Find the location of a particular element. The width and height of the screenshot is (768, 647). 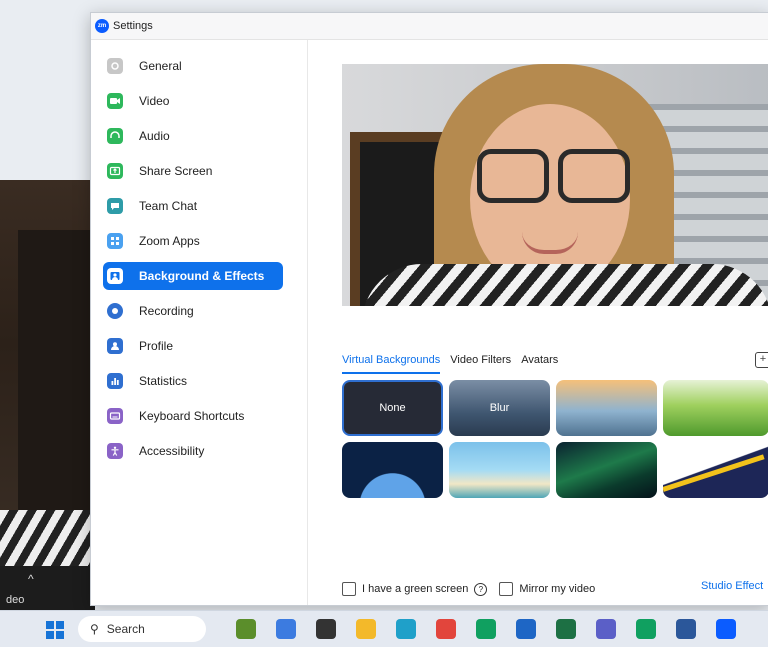

copilot-icon is located at coordinates (406, 629).